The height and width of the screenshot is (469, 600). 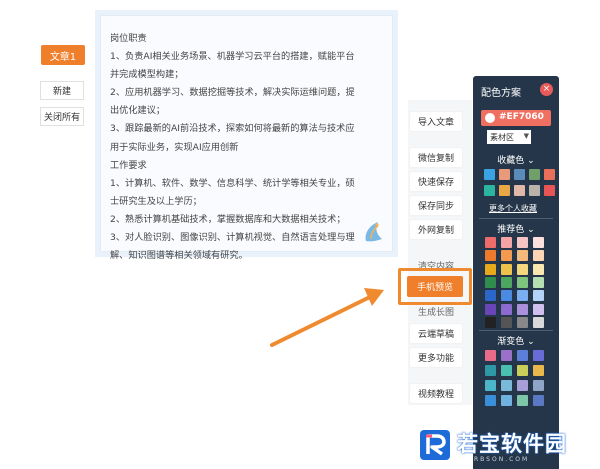 What do you see at coordinates (435, 445) in the screenshot?
I see `brand-logo-icon` at bounding box center [435, 445].